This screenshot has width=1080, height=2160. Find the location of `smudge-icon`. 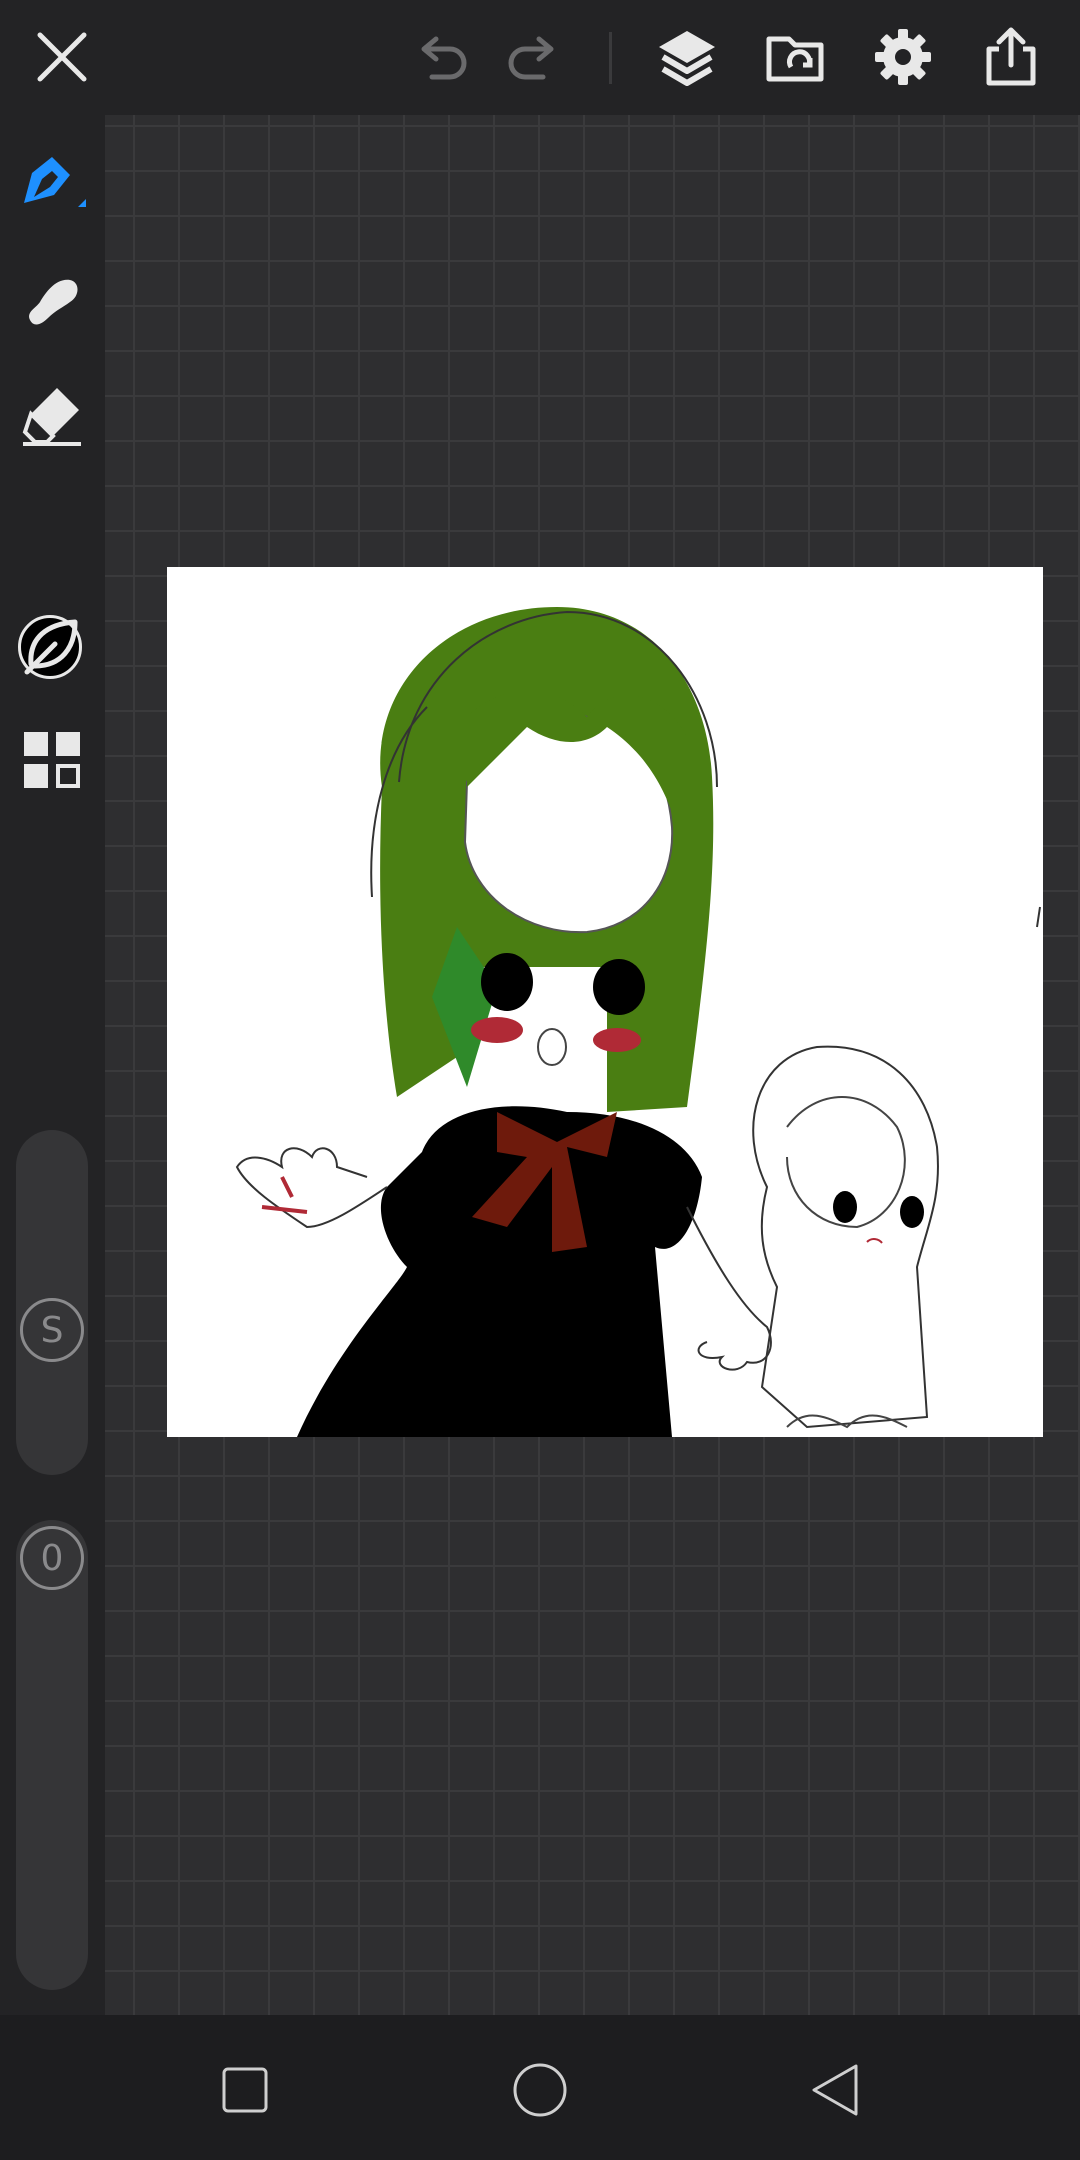

smudge-icon is located at coordinates (53, 302).